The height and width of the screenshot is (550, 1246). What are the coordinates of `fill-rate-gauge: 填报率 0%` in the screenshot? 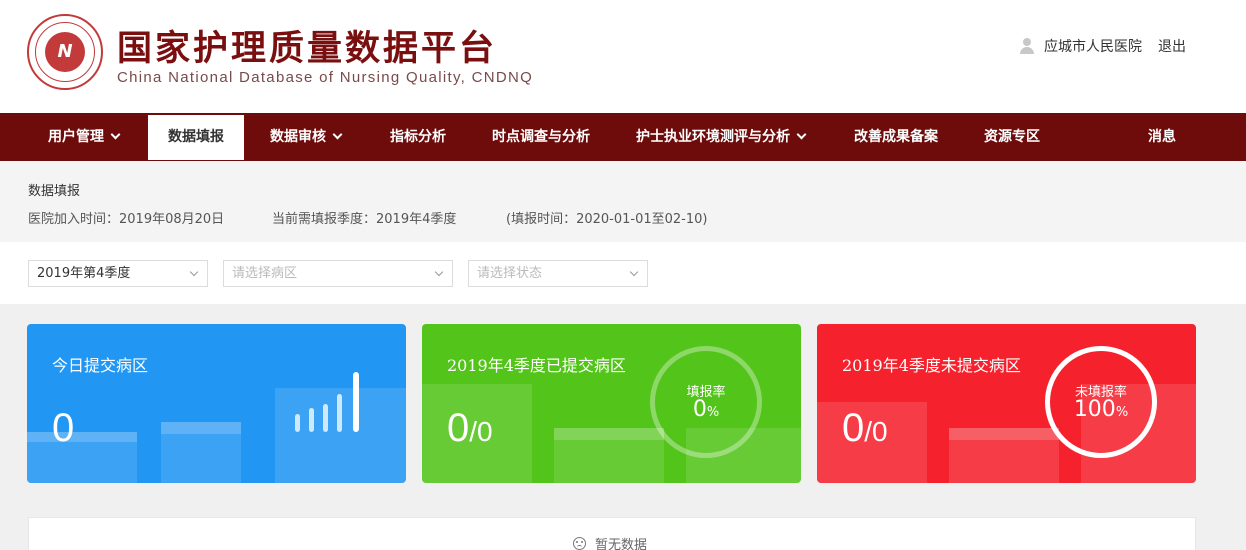 It's located at (706, 402).